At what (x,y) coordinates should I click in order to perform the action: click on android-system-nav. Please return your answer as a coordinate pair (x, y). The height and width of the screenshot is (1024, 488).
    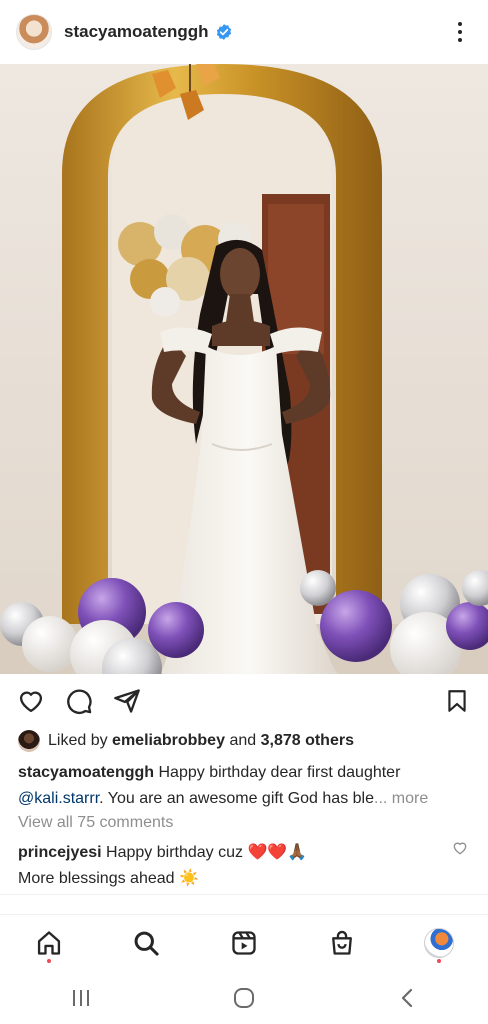
    Looking at the image, I should click on (244, 998).